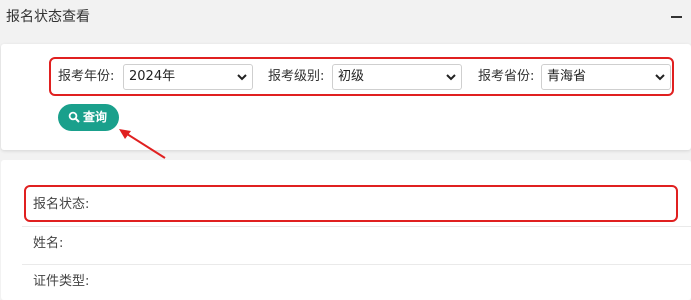 The image size is (691, 300). What do you see at coordinates (296, 76) in the screenshot?
I see `level-label: 报考级别:` at bounding box center [296, 76].